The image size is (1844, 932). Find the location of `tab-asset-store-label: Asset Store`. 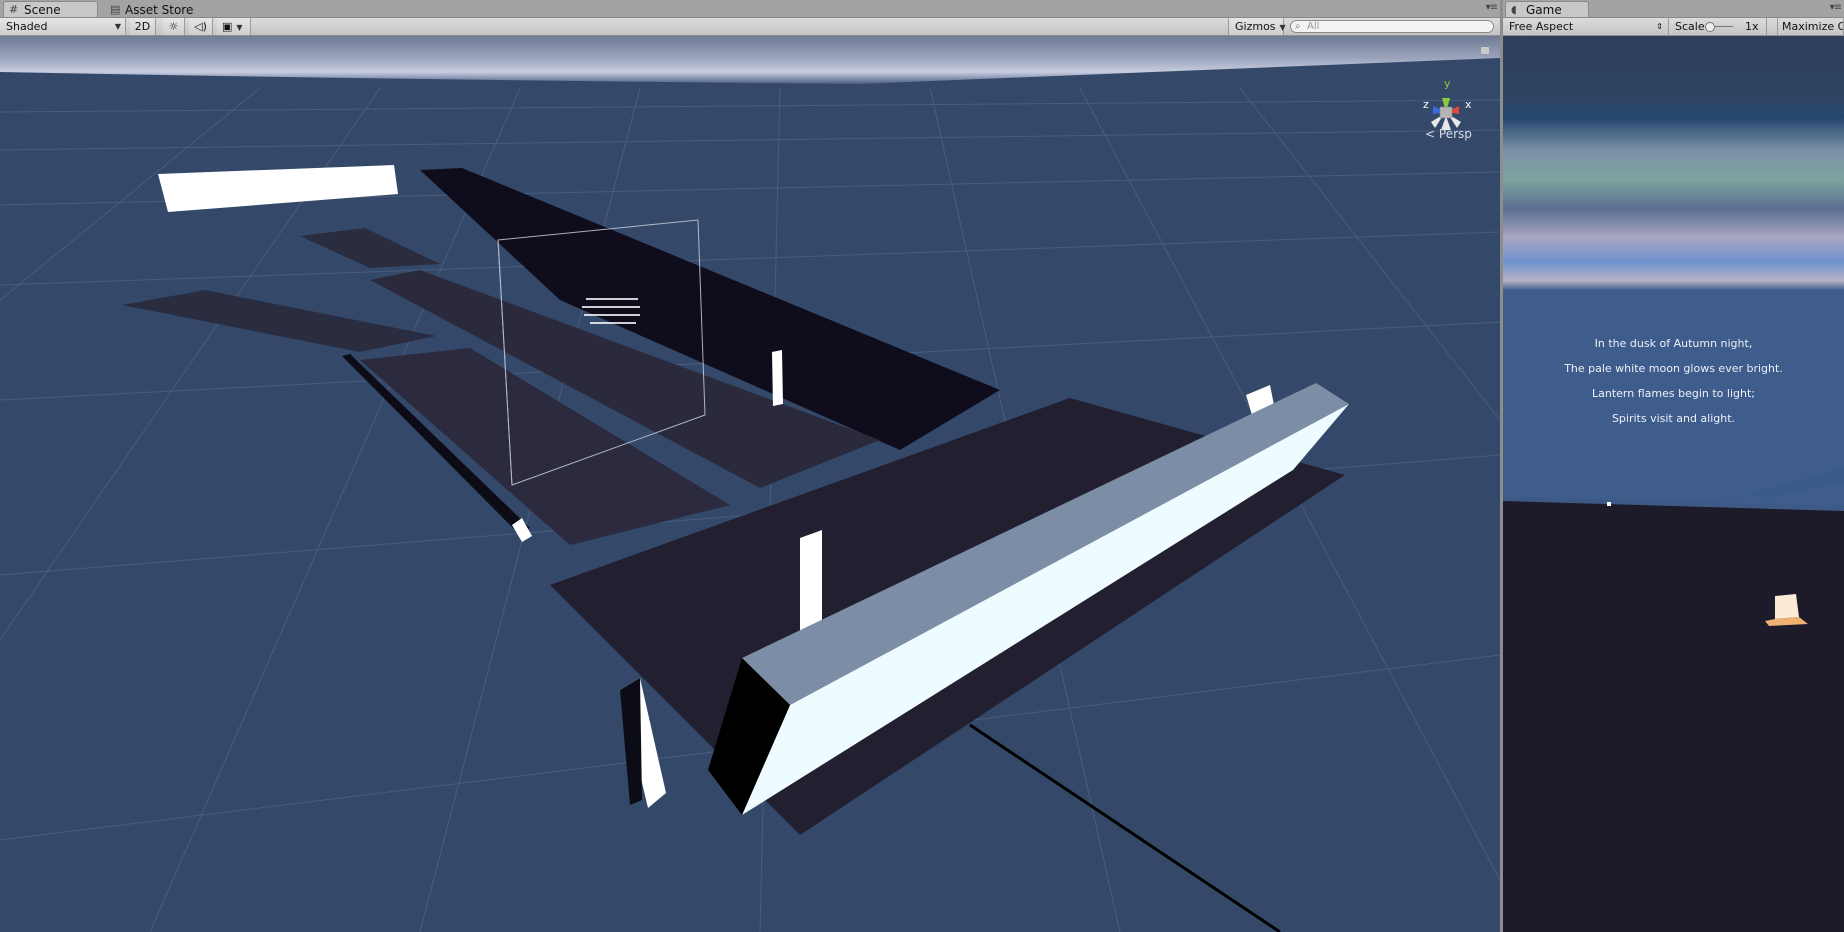

tab-asset-store-label: Asset Store is located at coordinates (159, 10).